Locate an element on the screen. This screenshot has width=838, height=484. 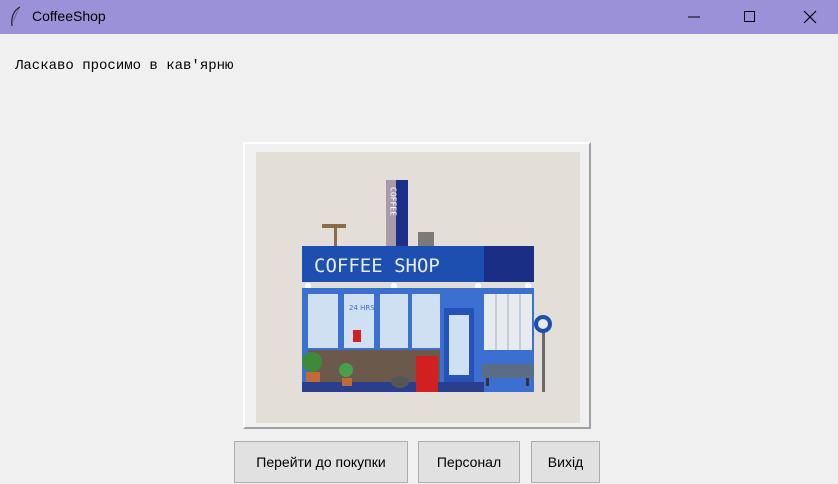
window-sticker-text: 24 HRS is located at coordinates (362, 308).